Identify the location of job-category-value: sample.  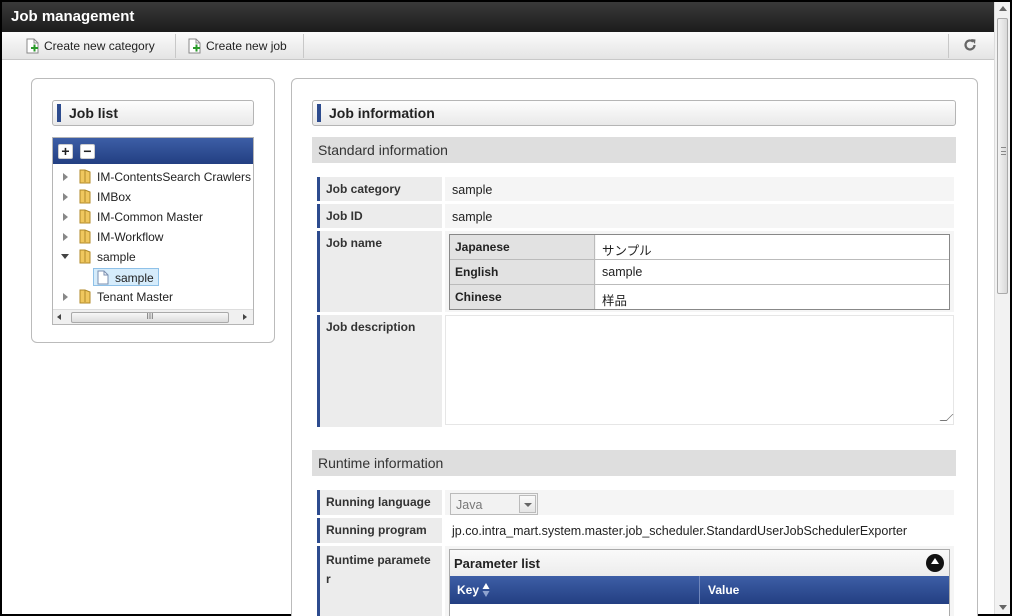
(699, 189).